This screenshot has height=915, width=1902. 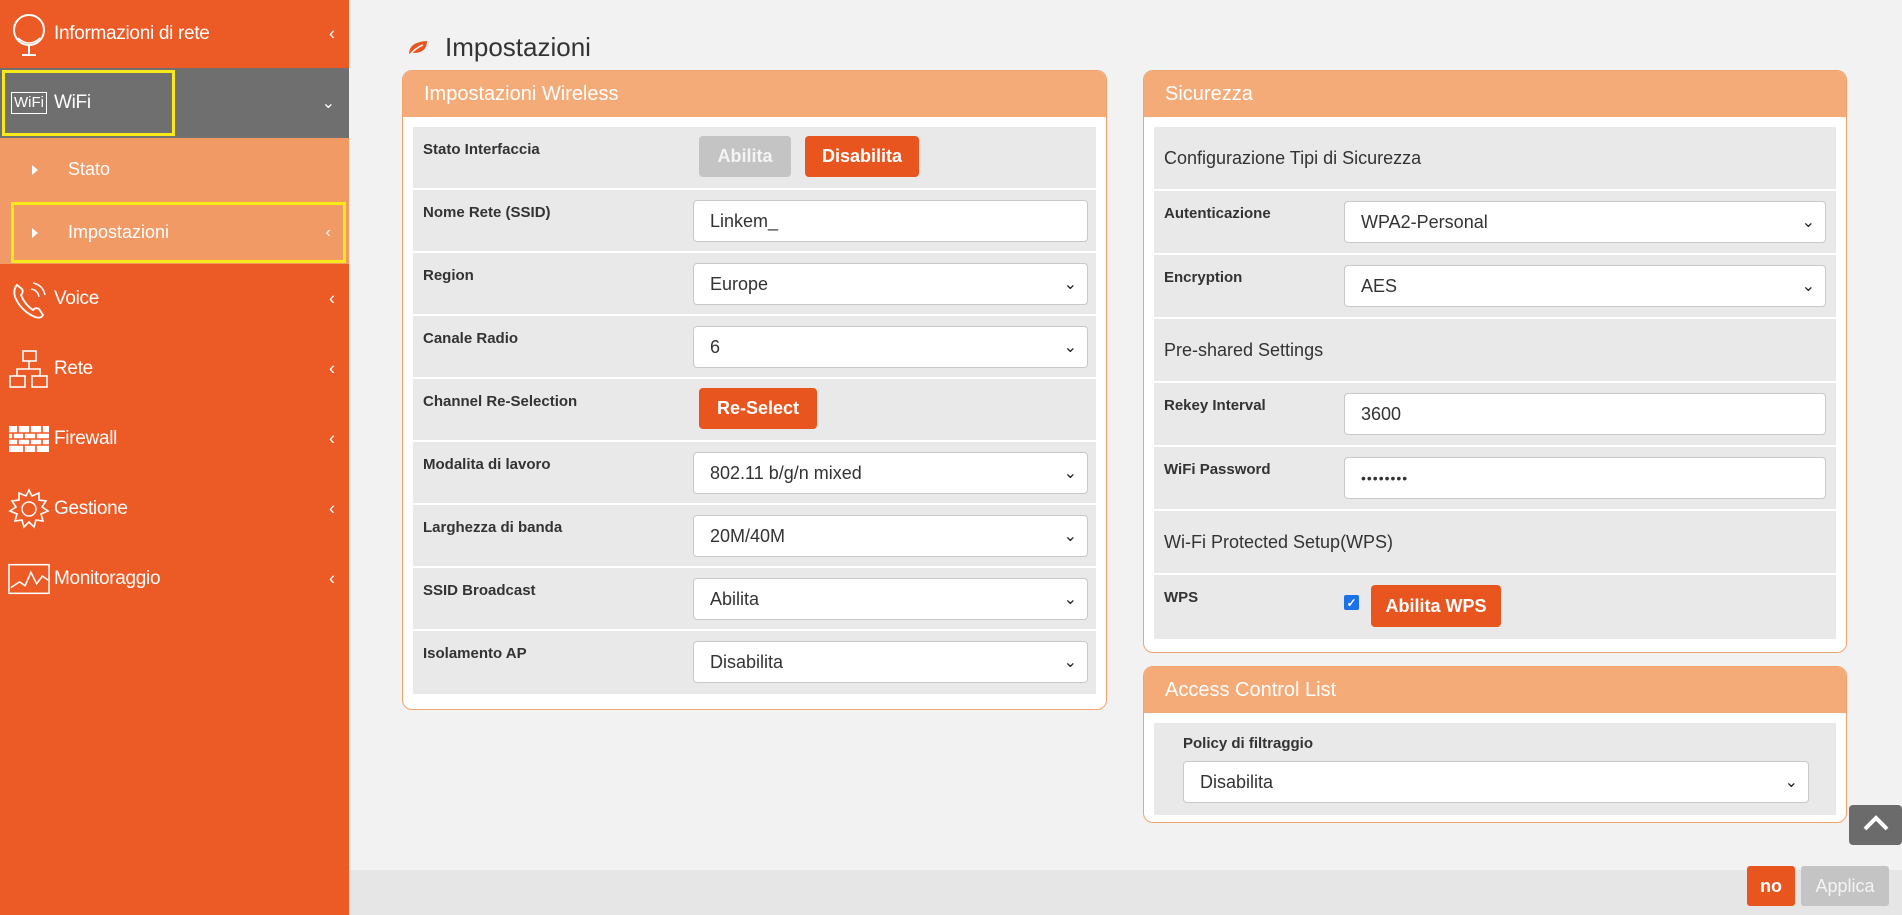 I want to click on row-policy: Policy di filtraggio Disabilita ⌄, so click(x=1495, y=769).